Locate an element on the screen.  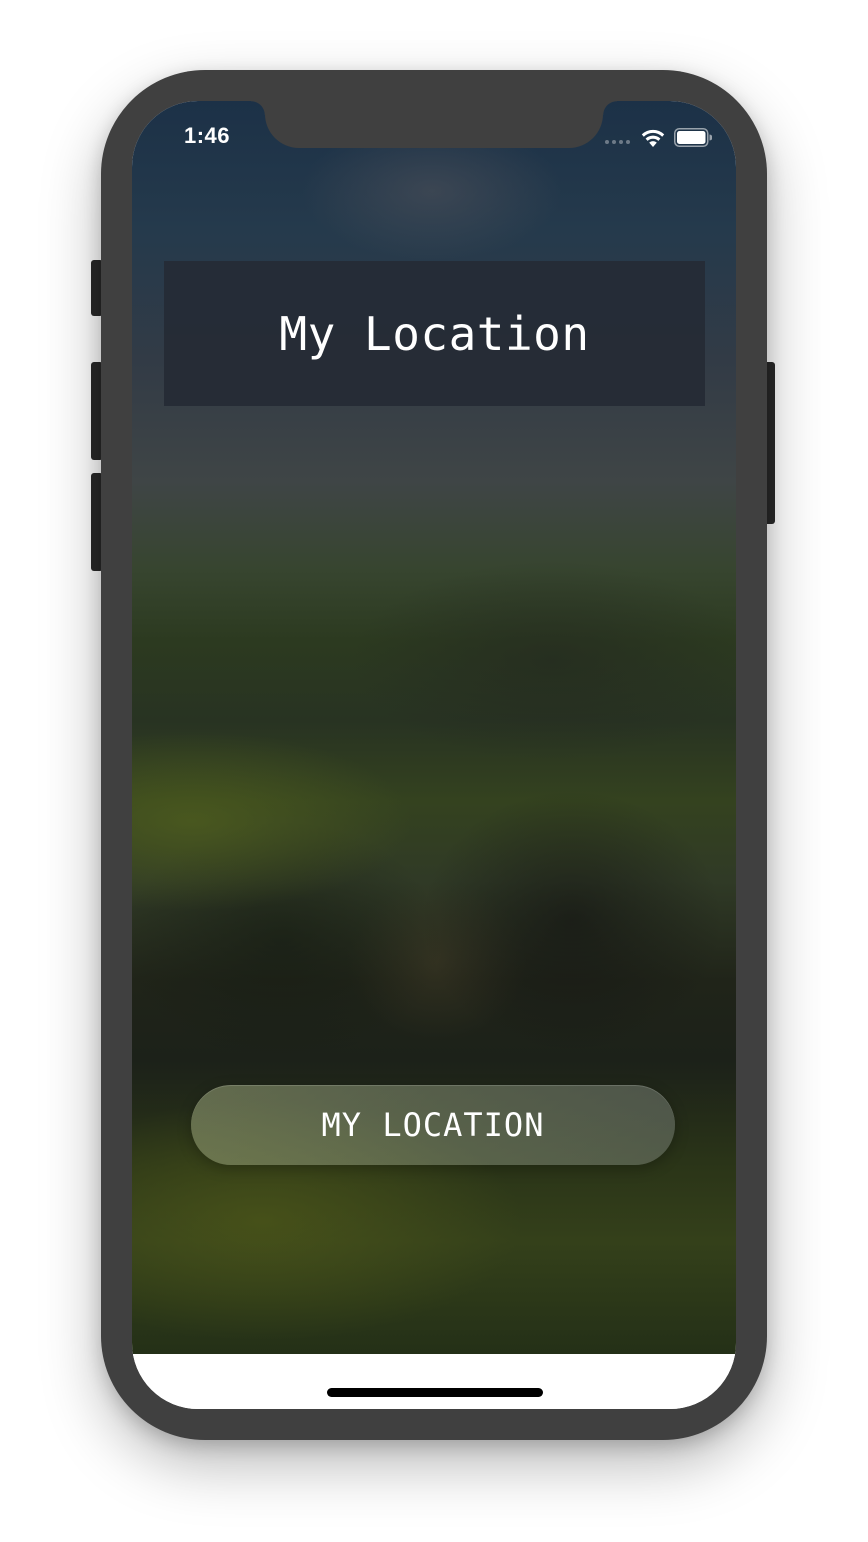
cellular-signal-icon is located at coordinates (617, 142).